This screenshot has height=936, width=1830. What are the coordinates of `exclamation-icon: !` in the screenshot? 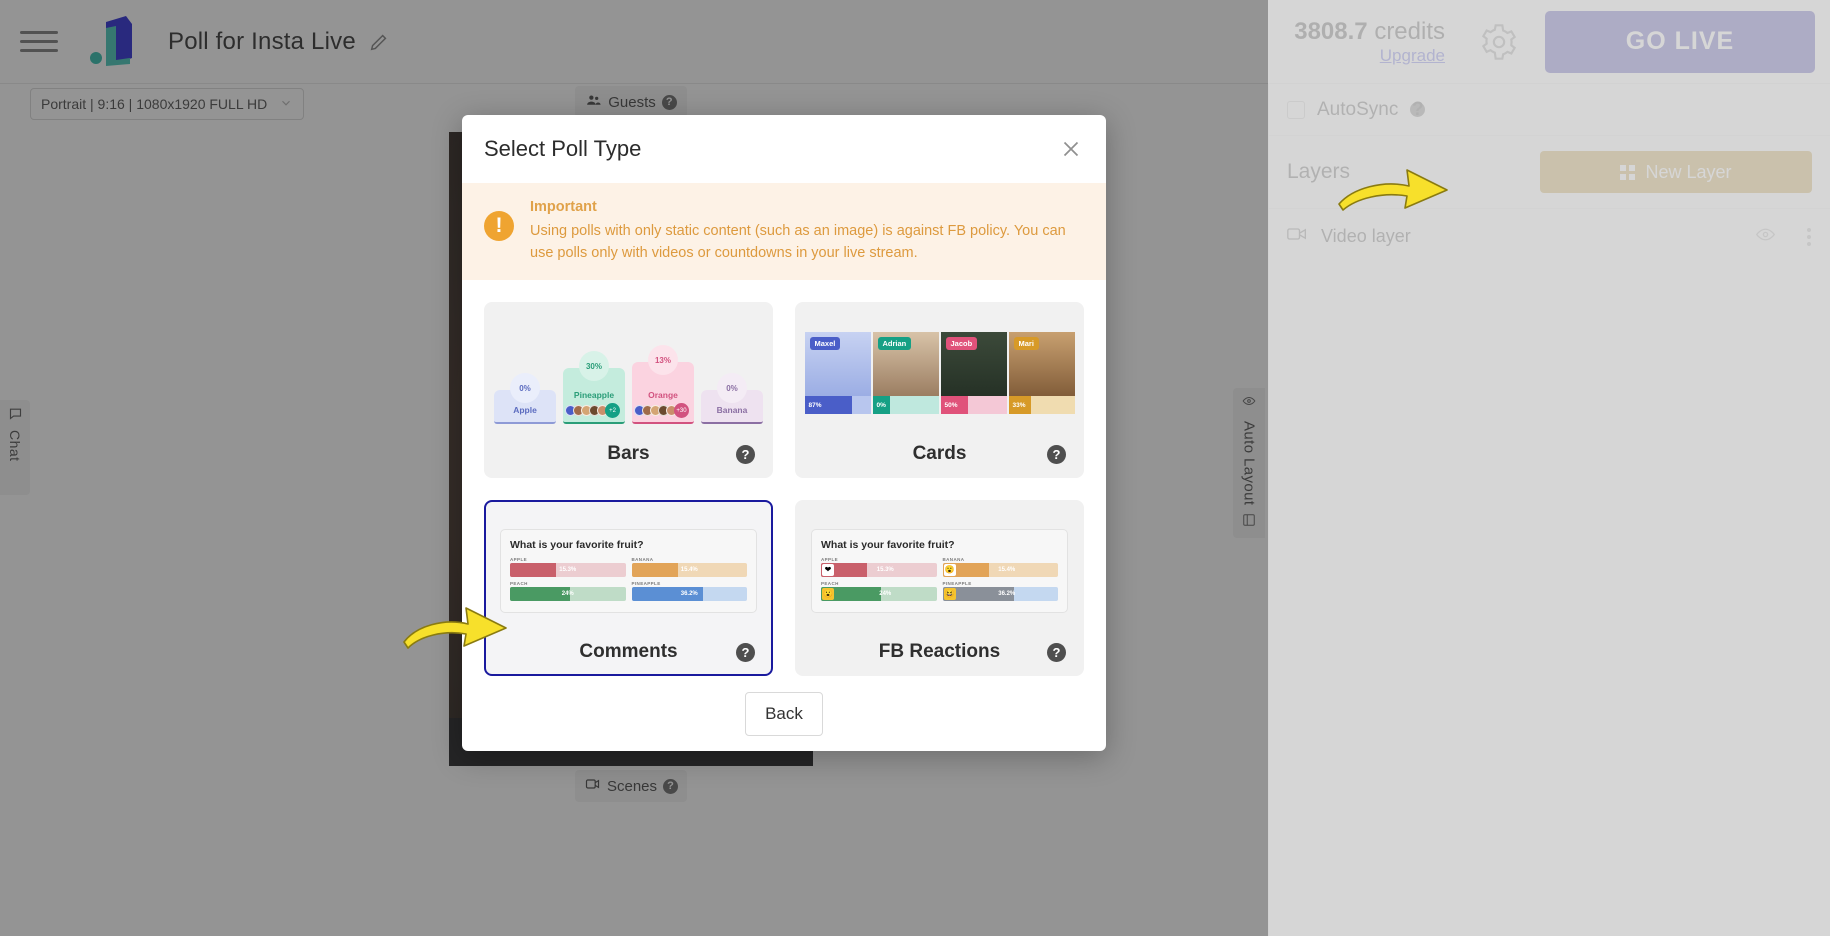 It's located at (499, 226).